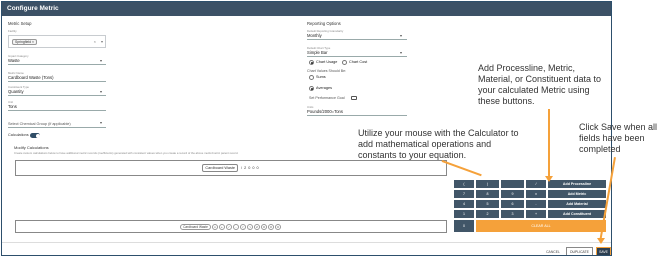 The height and width of the screenshot is (258, 670). What do you see at coordinates (536, 194) in the screenshot?
I see `key-multiply: x` at bounding box center [536, 194].